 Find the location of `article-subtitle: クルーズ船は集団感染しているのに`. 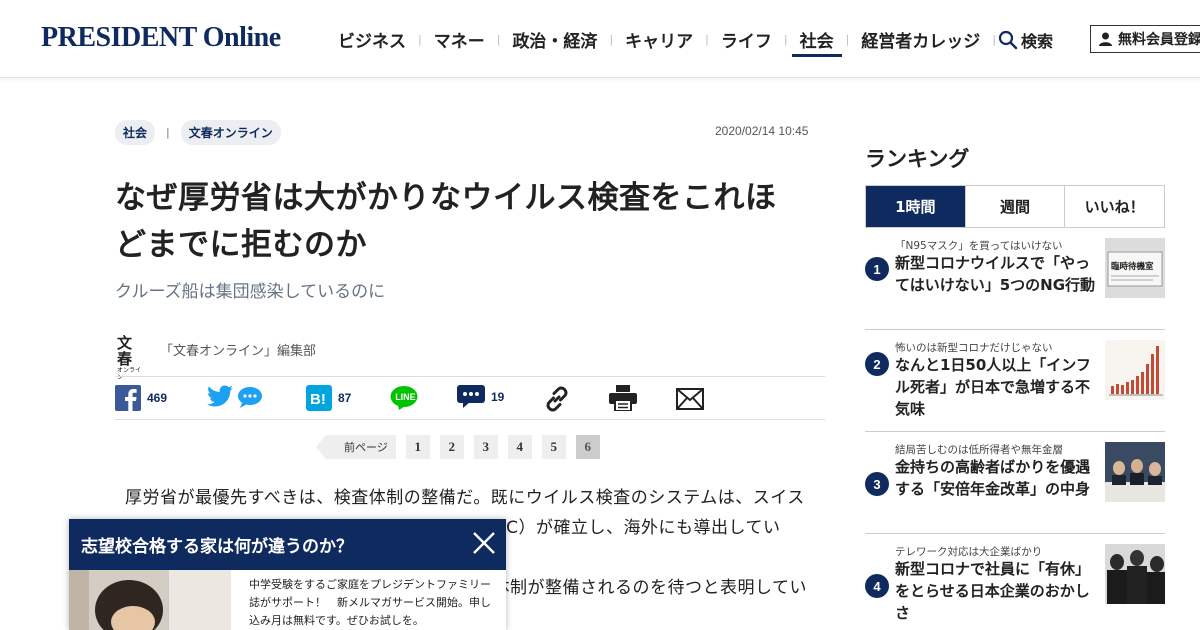

article-subtitle: クルーズ船は集団感染しているのに is located at coordinates (250, 292).